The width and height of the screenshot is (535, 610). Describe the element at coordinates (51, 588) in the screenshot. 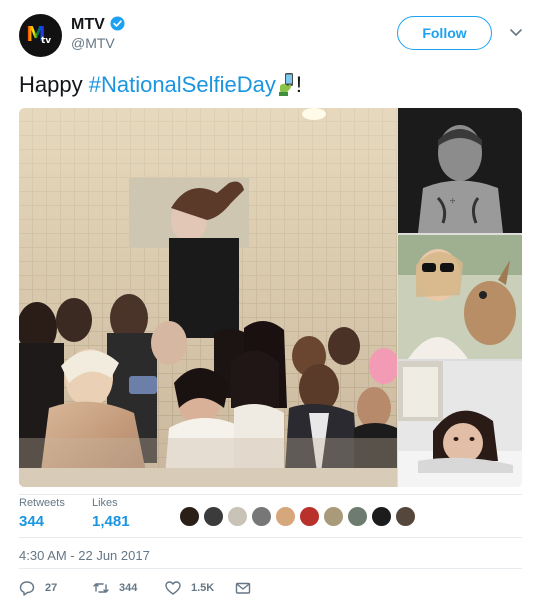

I see `reply-count: 27` at that location.